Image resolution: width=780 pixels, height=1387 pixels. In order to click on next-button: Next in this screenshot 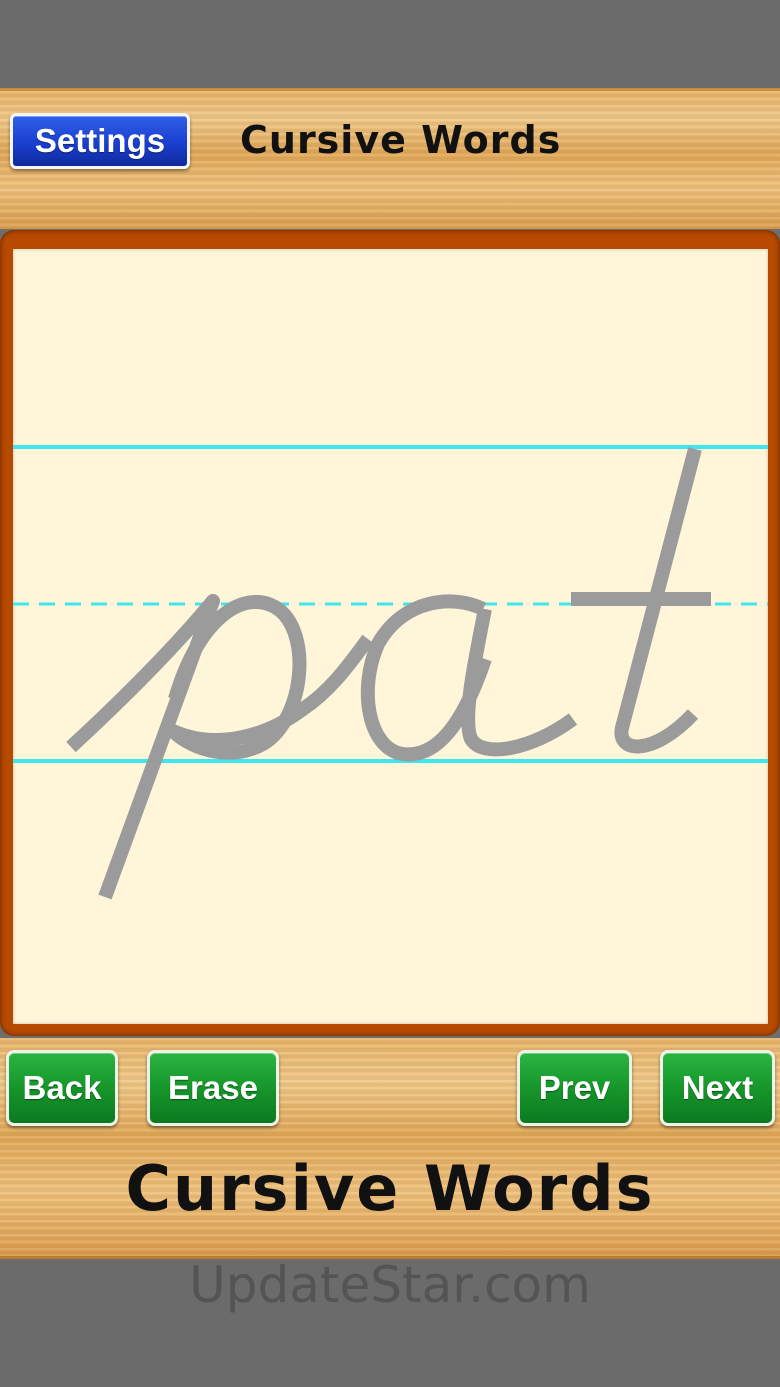, I will do `click(717, 1088)`.